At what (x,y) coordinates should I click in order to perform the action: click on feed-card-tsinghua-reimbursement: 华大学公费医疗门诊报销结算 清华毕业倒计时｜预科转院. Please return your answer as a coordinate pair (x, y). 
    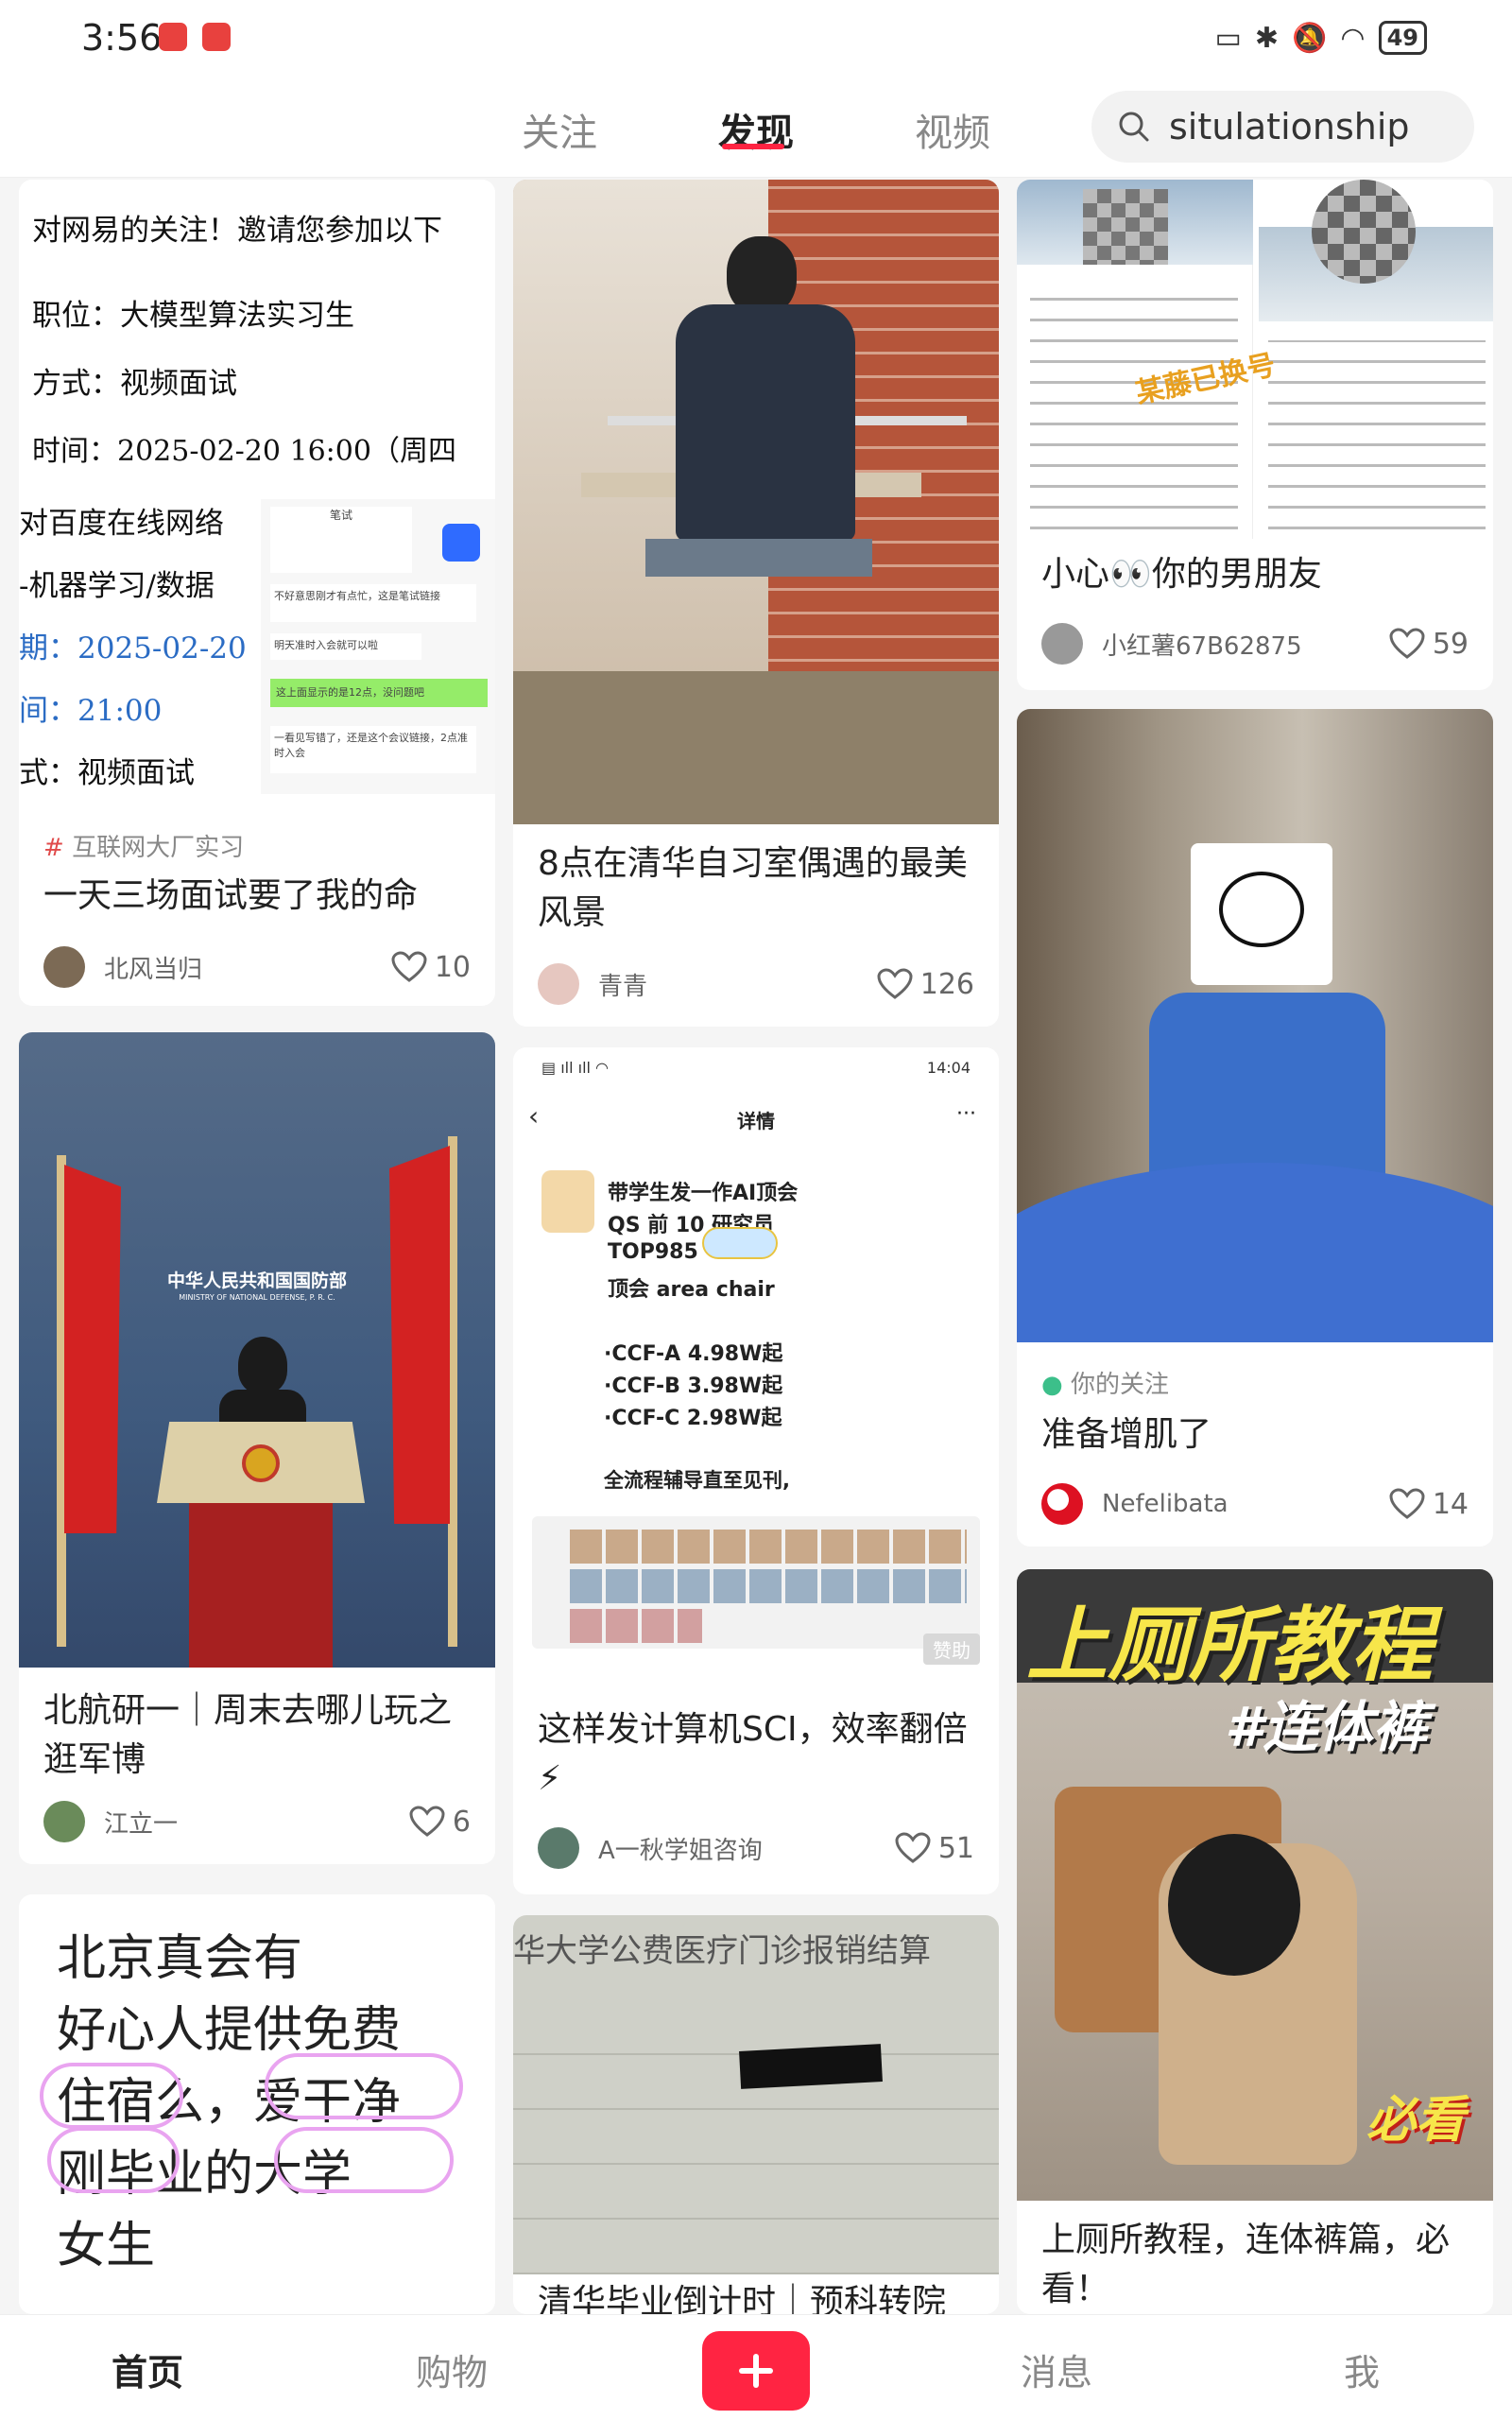
    Looking at the image, I should click on (756, 2114).